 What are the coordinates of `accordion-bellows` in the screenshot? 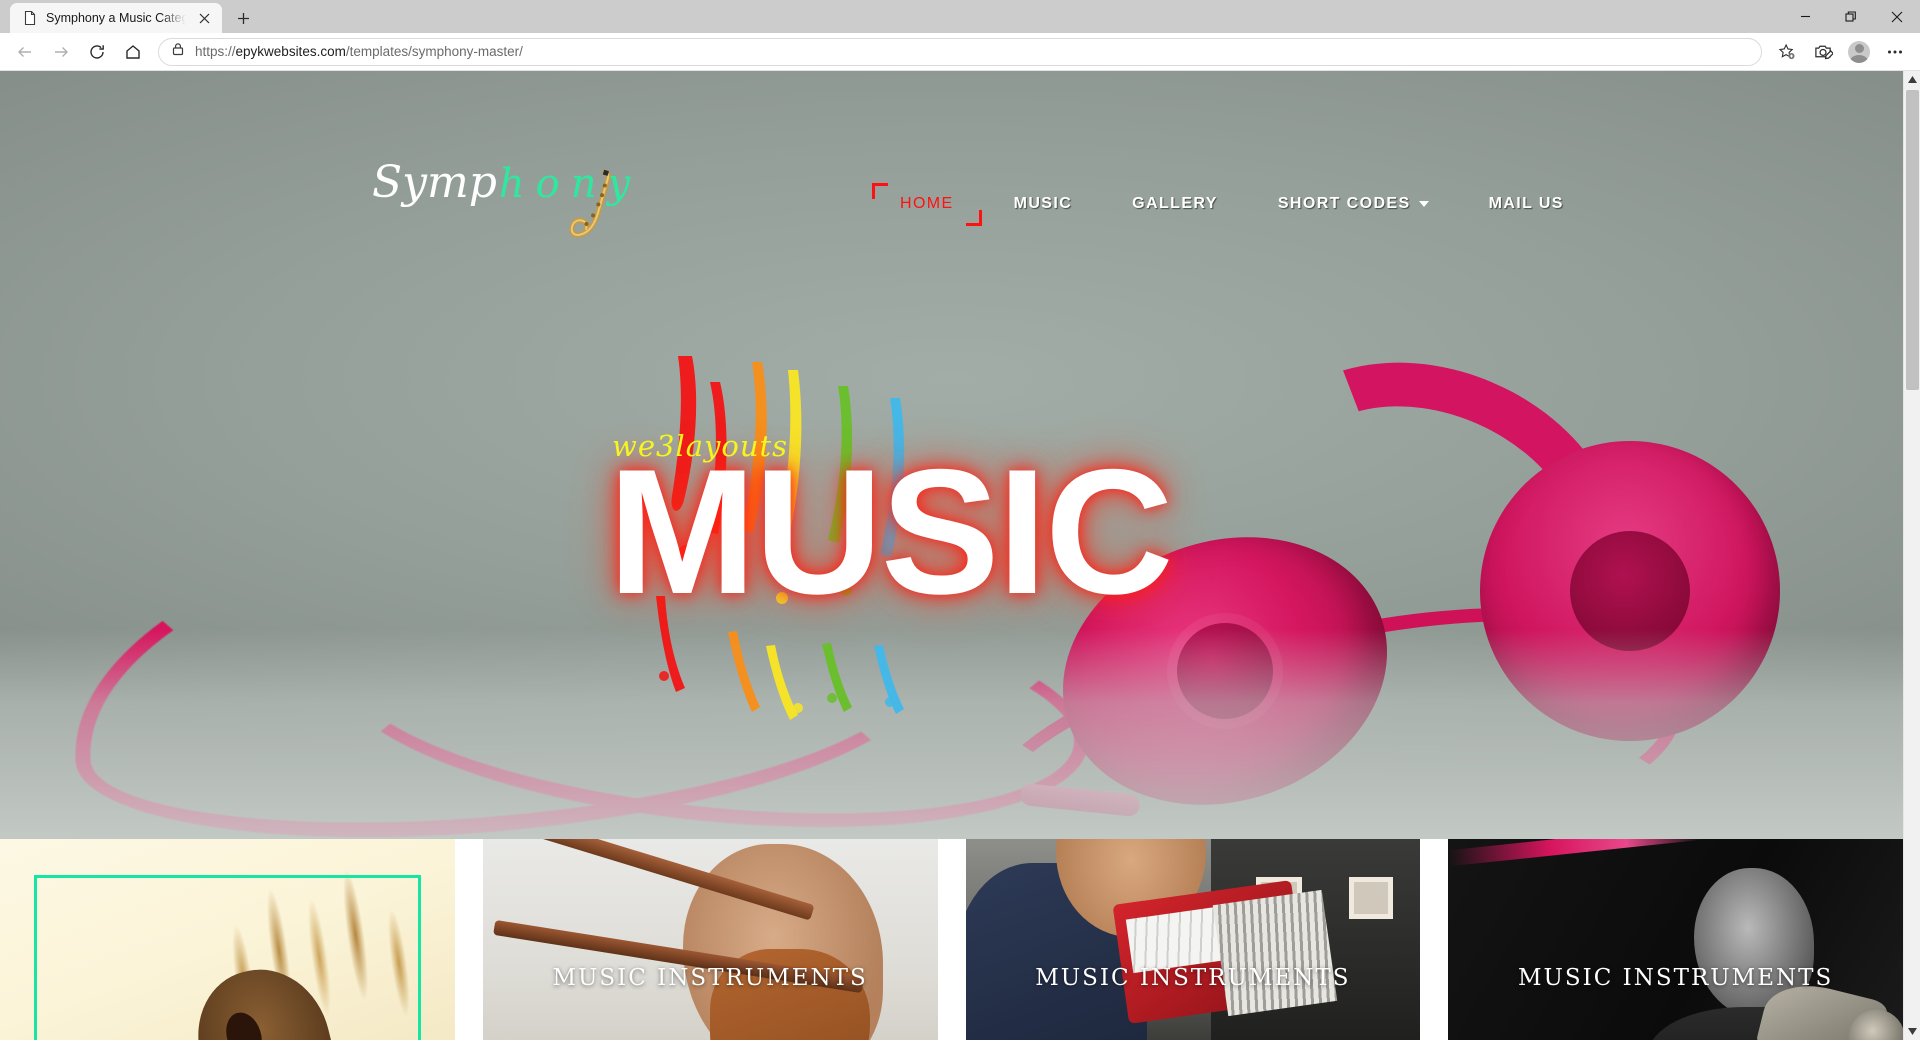 It's located at (1275, 952).